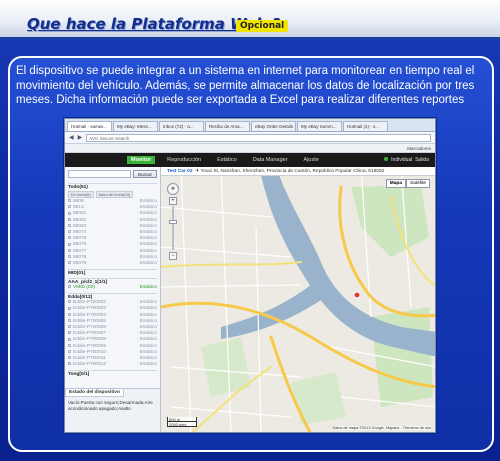 The height and width of the screenshot is (461, 500). I want to click on device-name: 88083, so click(80, 226).